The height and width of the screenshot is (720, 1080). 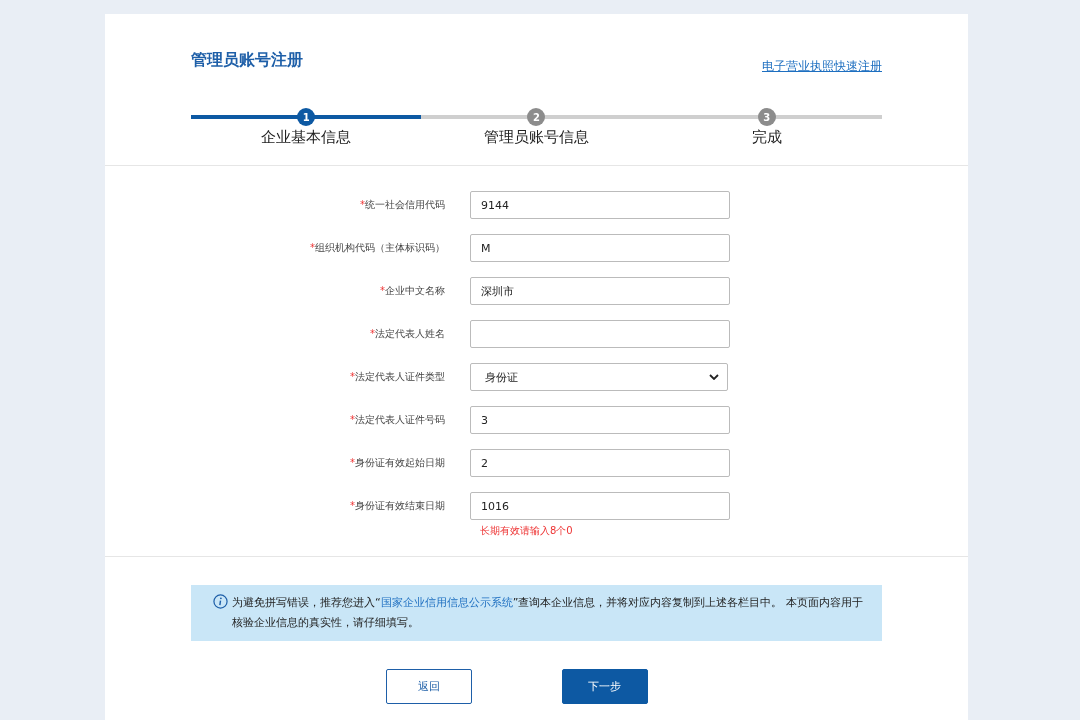 I want to click on step-number: 1, so click(x=306, y=117).